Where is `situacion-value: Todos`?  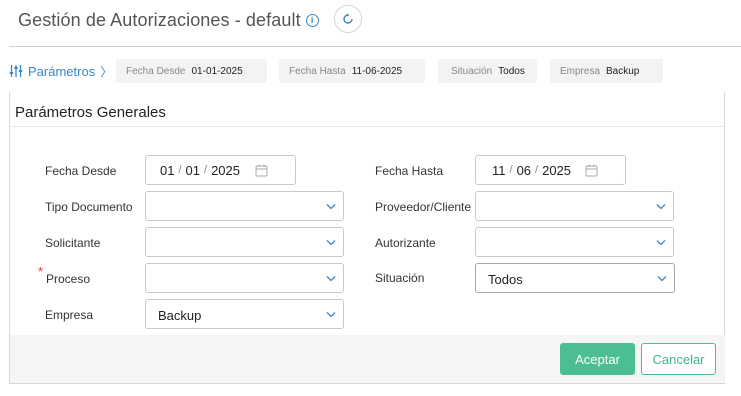 situacion-value: Todos is located at coordinates (505, 279).